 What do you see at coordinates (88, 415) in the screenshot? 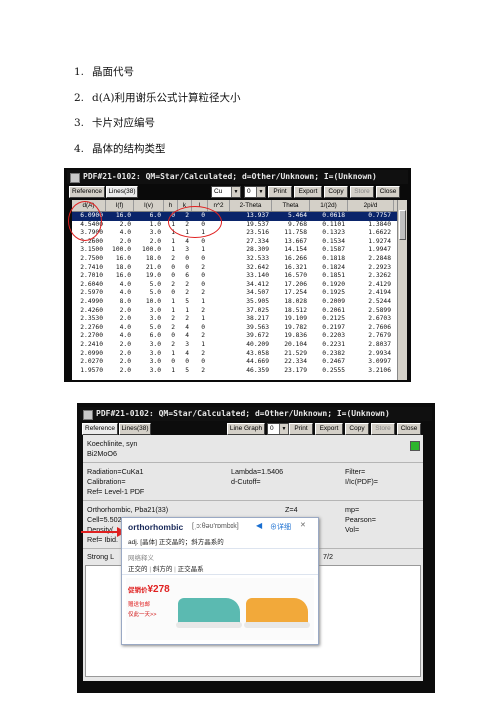
I see `window-icon` at bounding box center [88, 415].